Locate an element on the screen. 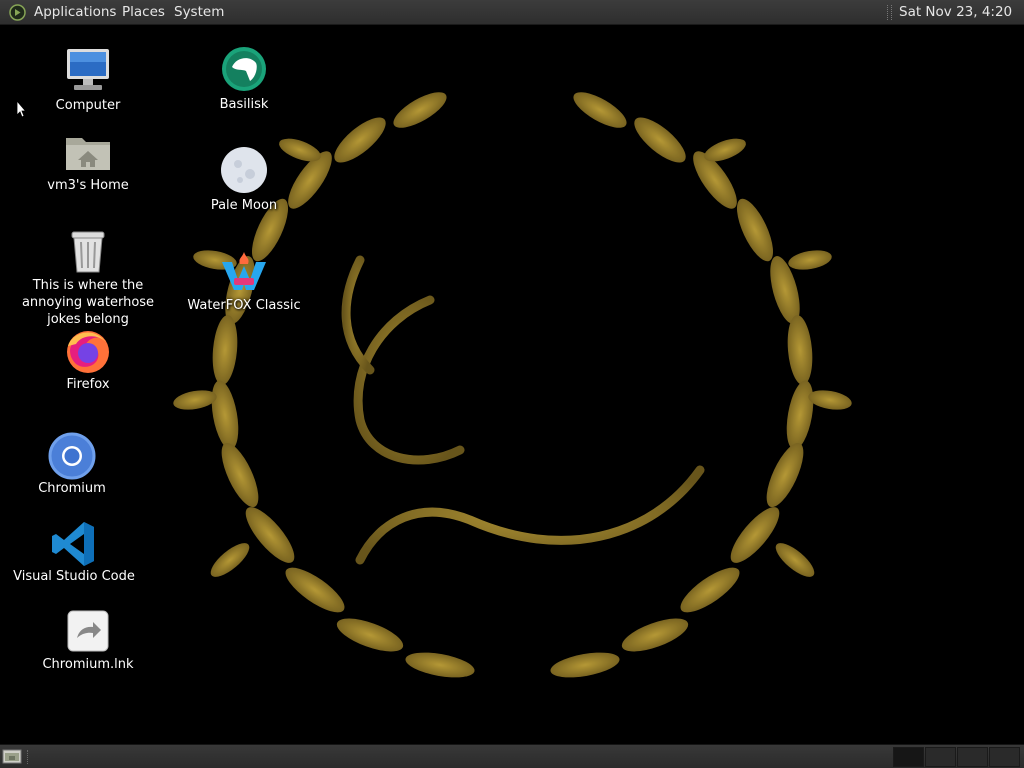  desktop-icon-home: vm3's Home is located at coordinates (88, 163).